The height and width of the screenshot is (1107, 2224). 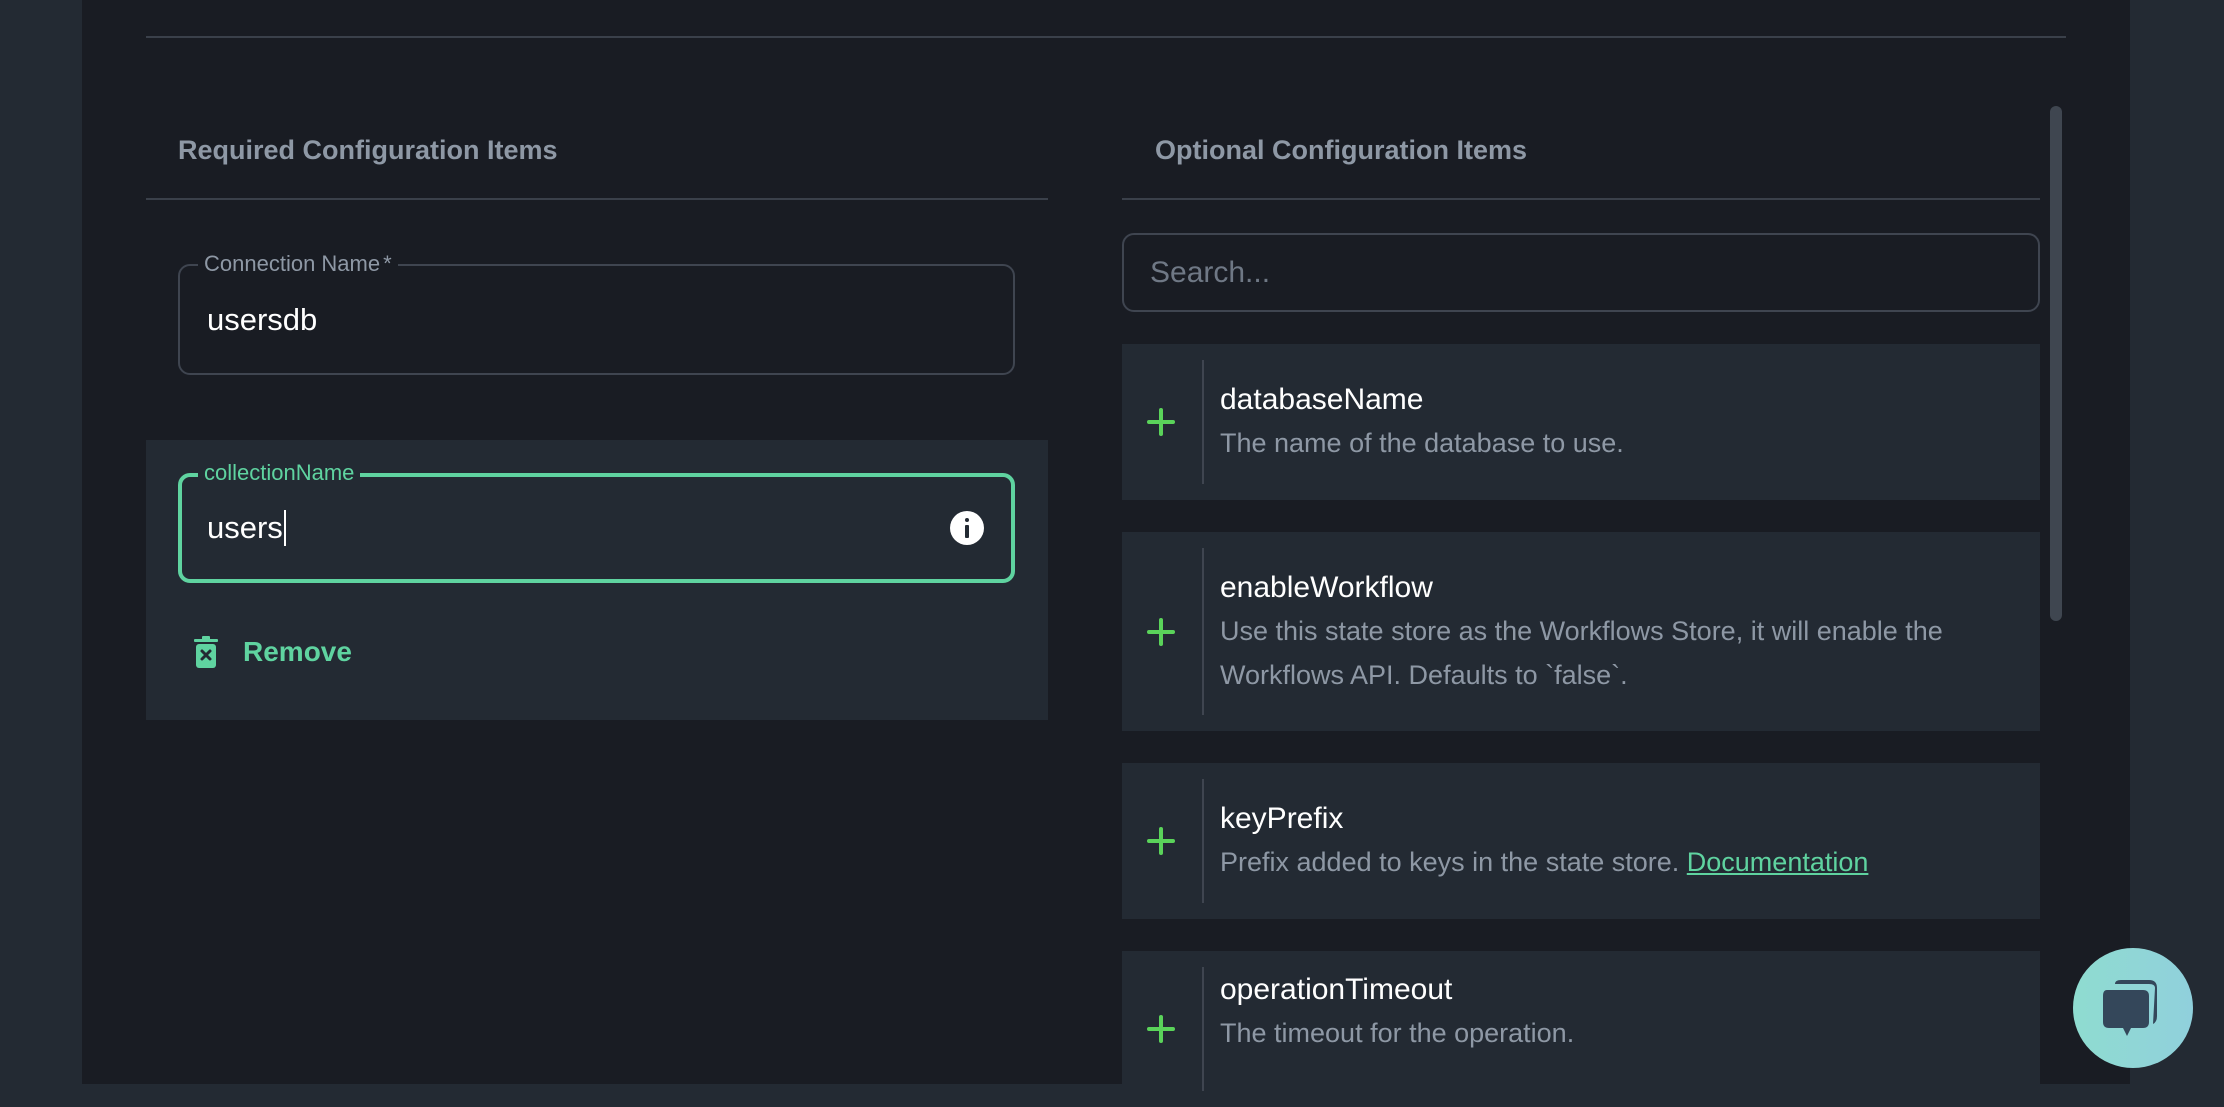 I want to click on item-description: The timeout for the operation., so click(x=1397, y=1033).